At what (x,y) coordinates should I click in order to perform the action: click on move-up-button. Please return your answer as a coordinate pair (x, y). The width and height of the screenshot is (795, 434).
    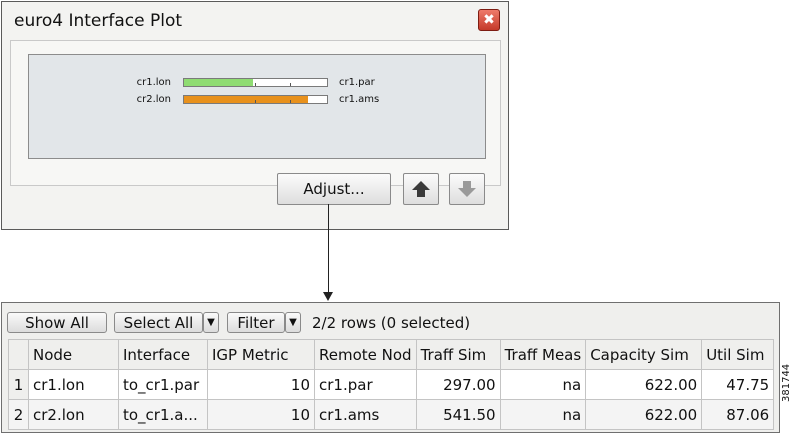
    Looking at the image, I should click on (421, 189).